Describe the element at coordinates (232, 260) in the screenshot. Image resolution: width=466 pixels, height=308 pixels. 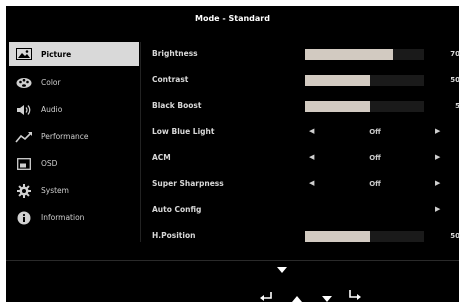
I see `footer-divider` at that location.